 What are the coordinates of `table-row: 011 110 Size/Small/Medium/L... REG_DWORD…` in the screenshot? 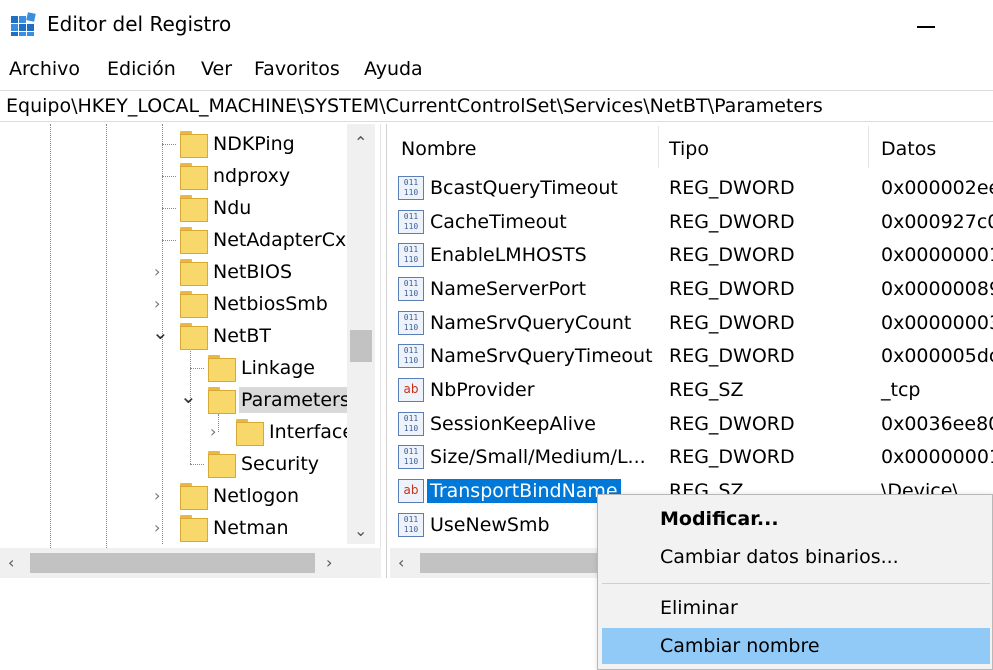 It's located at (694, 457).